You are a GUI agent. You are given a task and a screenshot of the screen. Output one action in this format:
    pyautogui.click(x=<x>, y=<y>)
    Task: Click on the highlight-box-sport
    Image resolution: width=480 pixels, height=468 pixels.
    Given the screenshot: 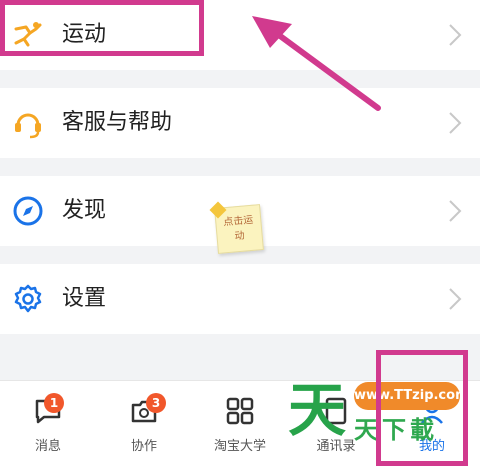 What is the action you would take?
    pyautogui.click(x=102, y=28)
    